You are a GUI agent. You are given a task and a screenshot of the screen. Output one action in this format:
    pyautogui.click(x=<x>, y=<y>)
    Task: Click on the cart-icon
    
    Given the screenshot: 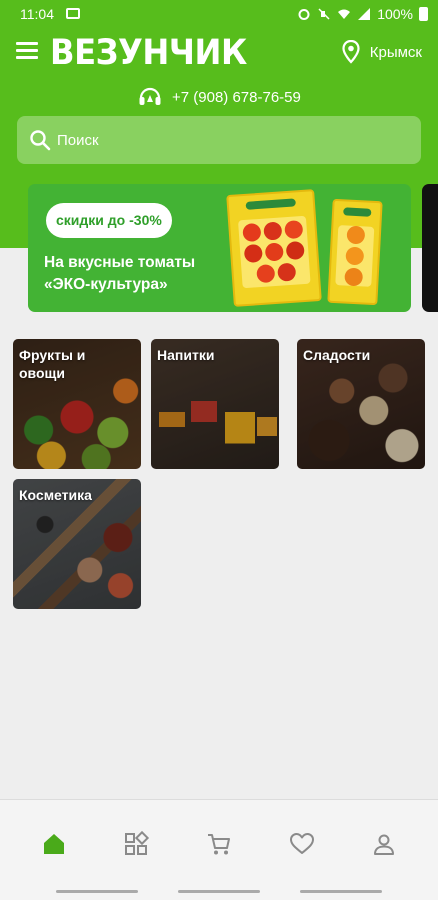 What is the action you would take?
    pyautogui.click(x=219, y=844)
    